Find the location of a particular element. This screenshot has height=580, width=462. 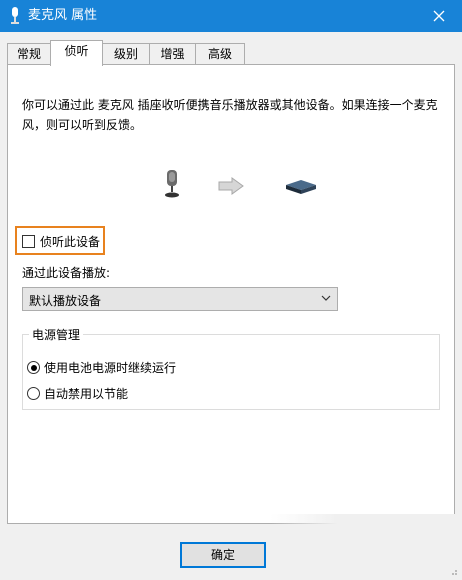

tab-advanced: 高级 is located at coordinates (220, 53).